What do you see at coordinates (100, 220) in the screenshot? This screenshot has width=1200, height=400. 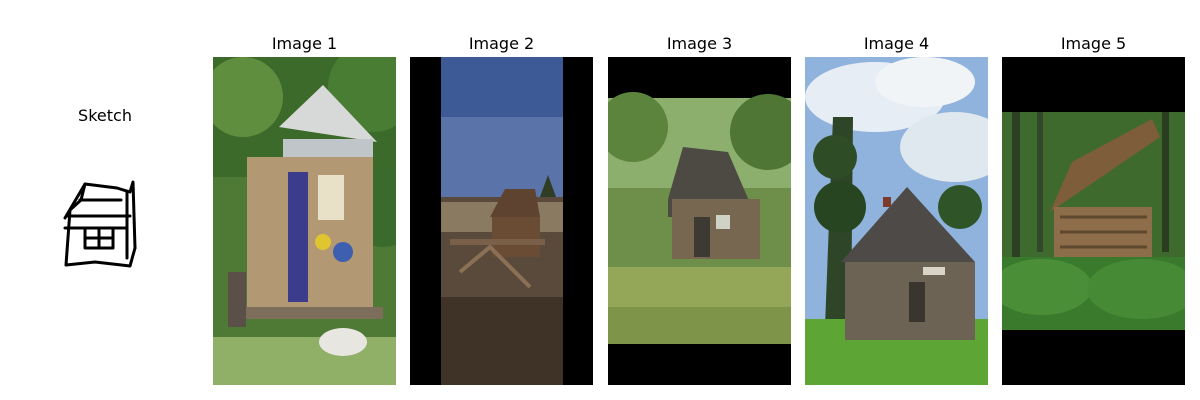 I see `cabin-sketch-icon` at bounding box center [100, 220].